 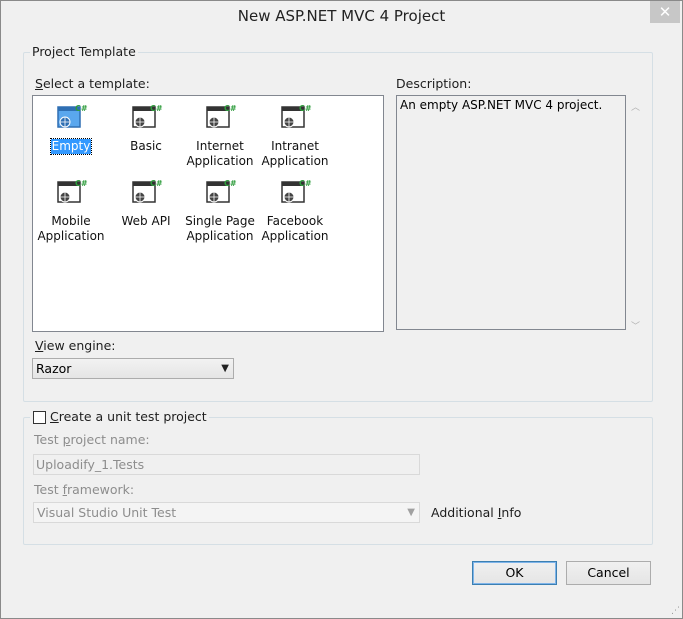 I want to click on unit-test-legend: Create a unit test project, so click(x=128, y=416).